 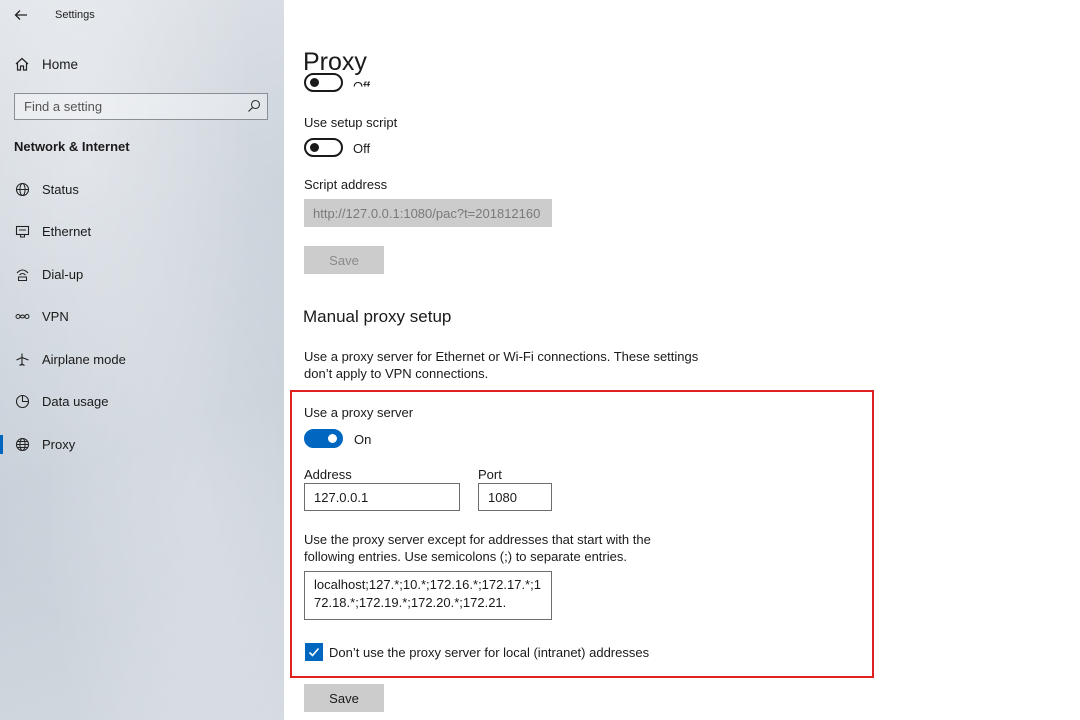 What do you see at coordinates (142, 232) in the screenshot?
I see `sidebar-item-ethernet: Ethernet` at bounding box center [142, 232].